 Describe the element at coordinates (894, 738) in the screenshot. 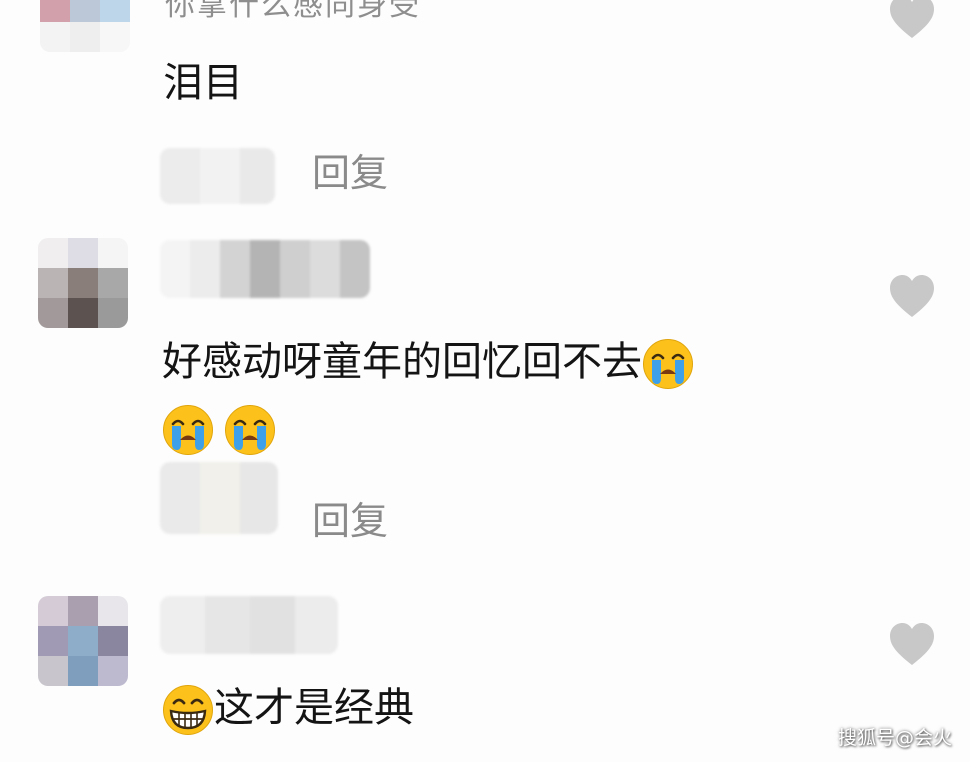

I see `watermark: 搜狐号@会火` at that location.